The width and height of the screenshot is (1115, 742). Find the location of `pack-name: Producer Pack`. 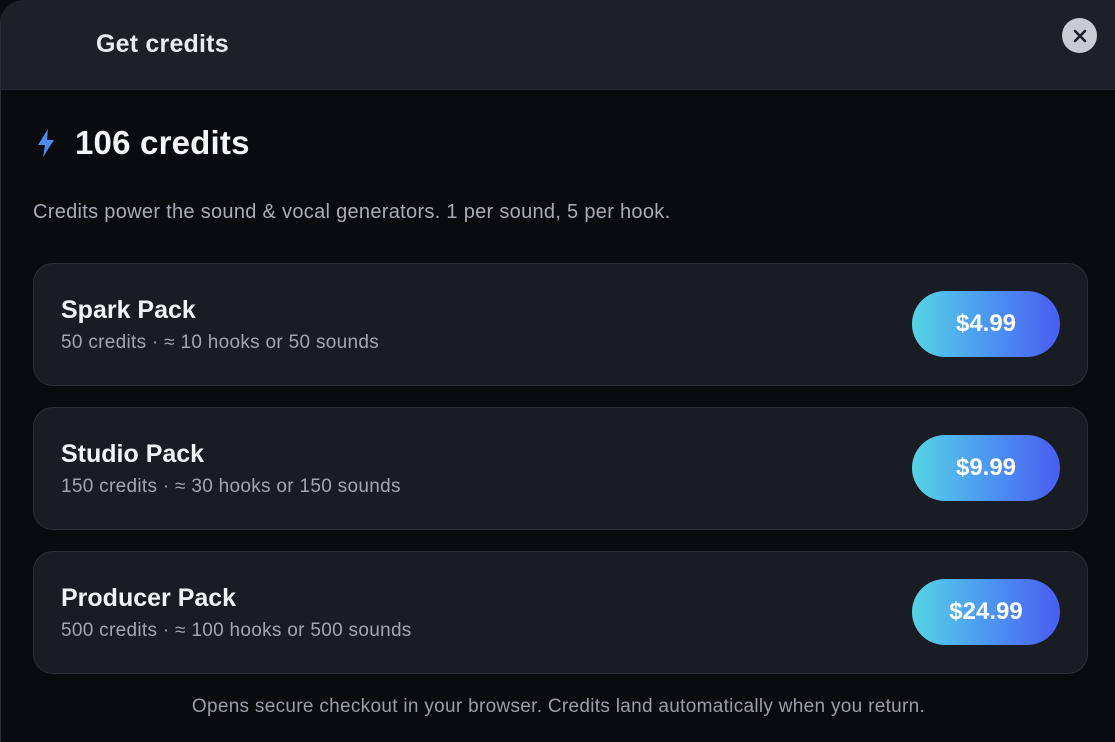

pack-name: Producer Pack is located at coordinates (149, 598).